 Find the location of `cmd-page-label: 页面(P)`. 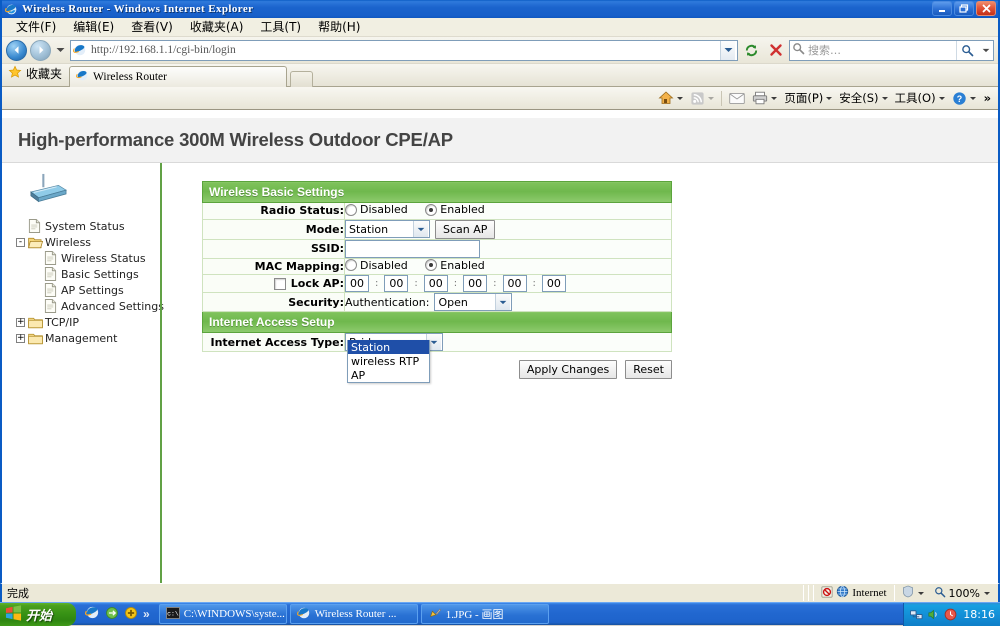

cmd-page-label: 页面(P) is located at coordinates (804, 98).